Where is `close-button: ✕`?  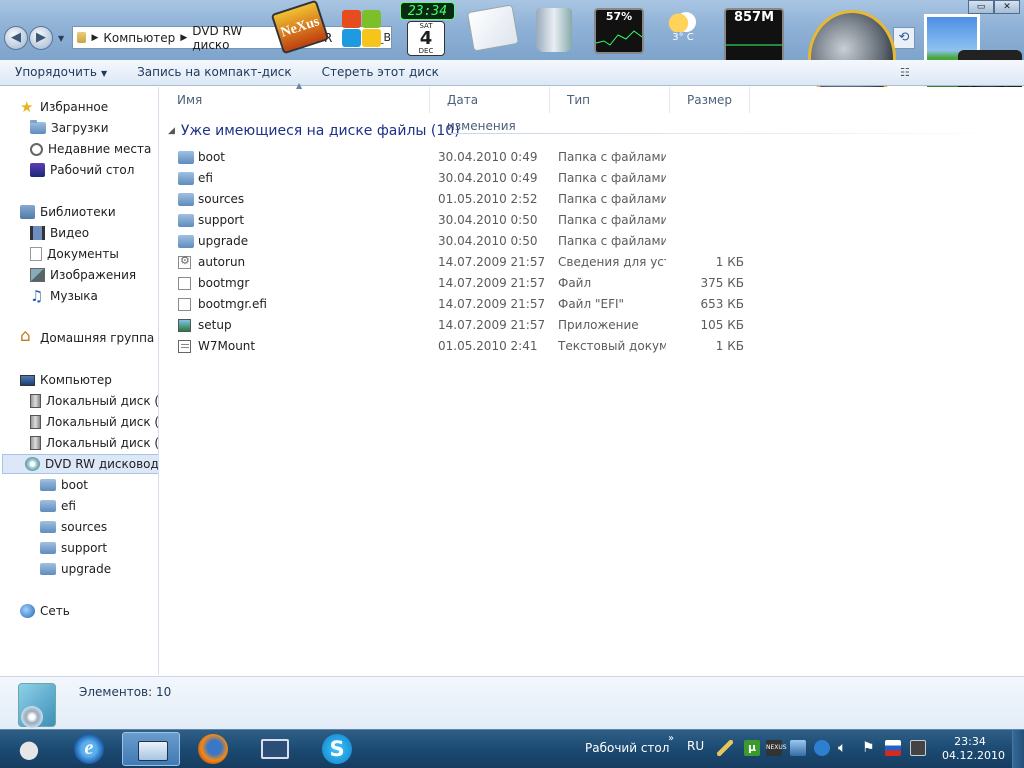
close-button: ✕ is located at coordinates (1007, 7).